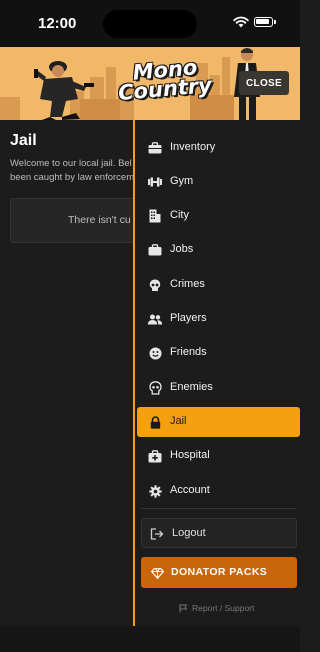  What do you see at coordinates (150, 639) in the screenshot?
I see `bottom-bar` at bounding box center [150, 639].